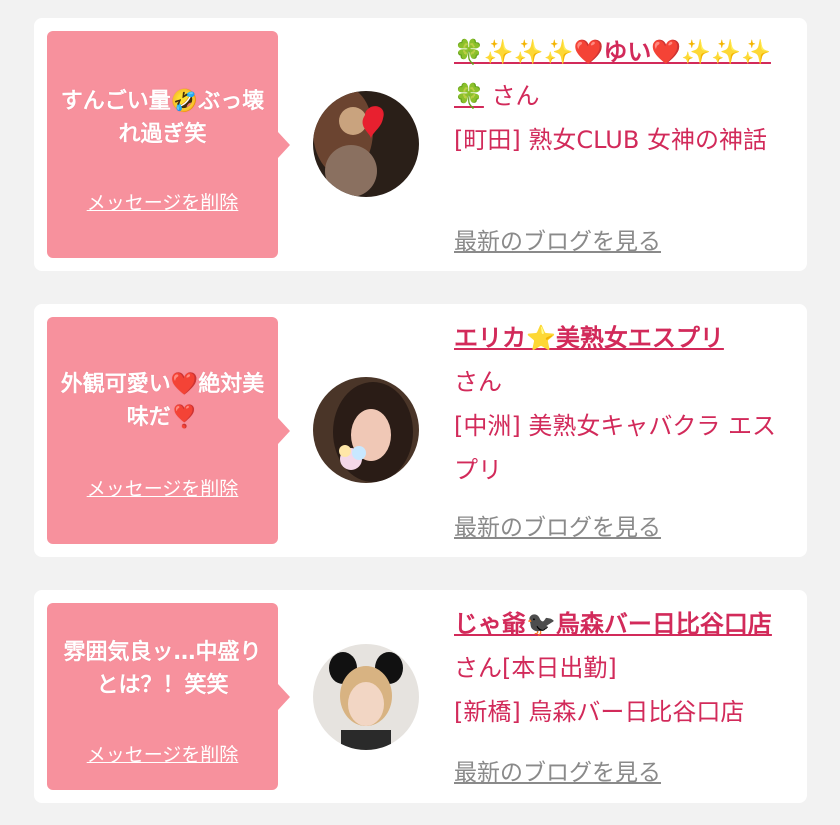 The image size is (840, 825). Describe the element at coordinates (535, 668) in the screenshot. I see `honorific: さん[本日出勤]` at that location.